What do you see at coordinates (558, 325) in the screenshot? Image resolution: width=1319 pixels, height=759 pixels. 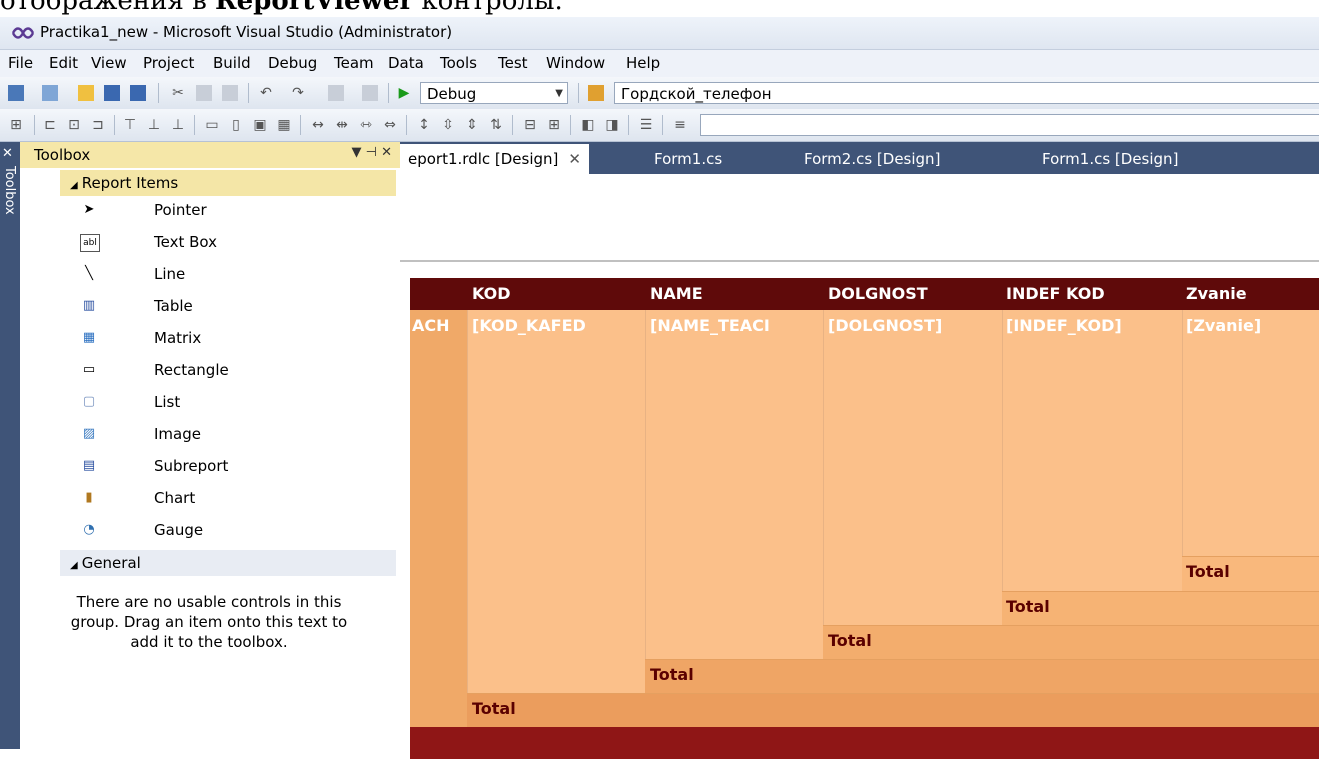 I see `field-kod-kafed: [KOD_KAFED` at bounding box center [558, 325].